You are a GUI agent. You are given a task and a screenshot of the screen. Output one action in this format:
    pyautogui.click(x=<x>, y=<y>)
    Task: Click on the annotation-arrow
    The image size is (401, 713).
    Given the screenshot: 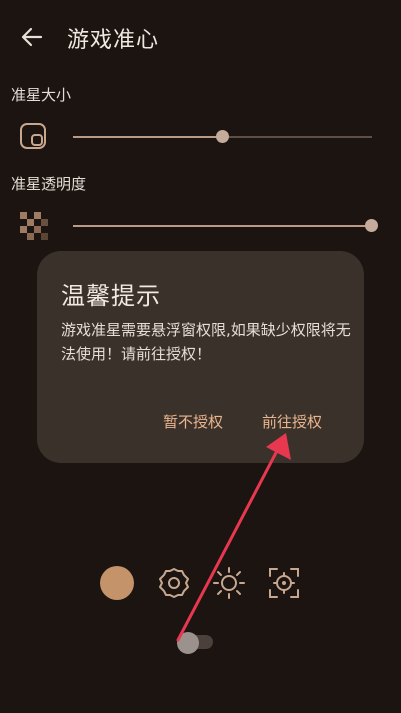 What is the action you would take?
    pyautogui.click(x=233, y=537)
    